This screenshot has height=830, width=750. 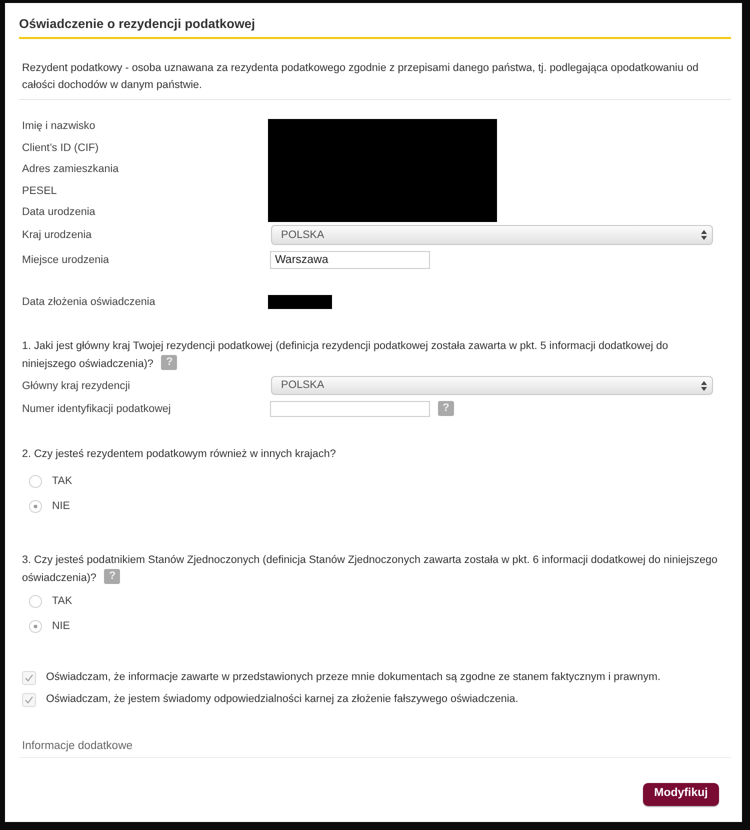 I want to click on redaction-block, so click(x=300, y=301).